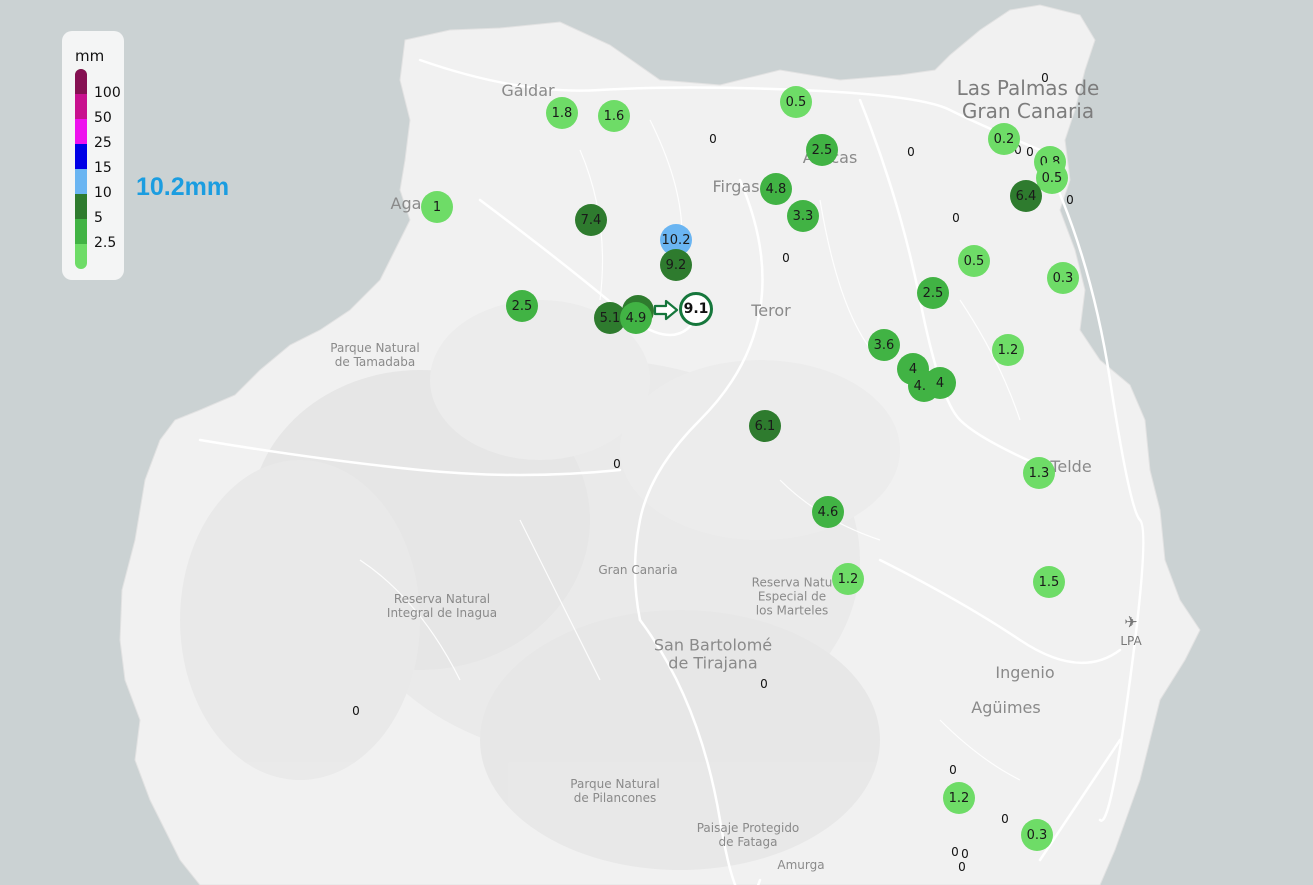 The height and width of the screenshot is (885, 1313). I want to click on station-marker: 6.1, so click(765, 426).